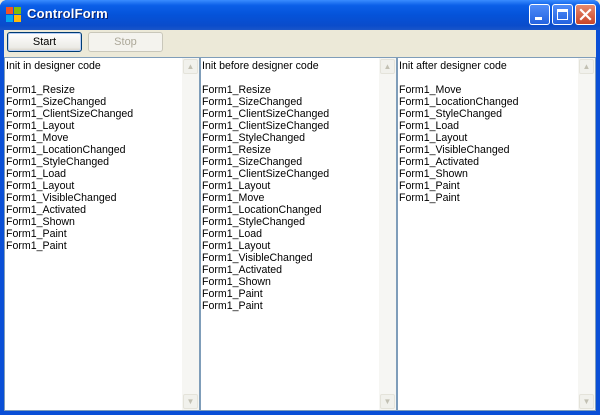  I want to click on maximize-icon, so click(562, 14).